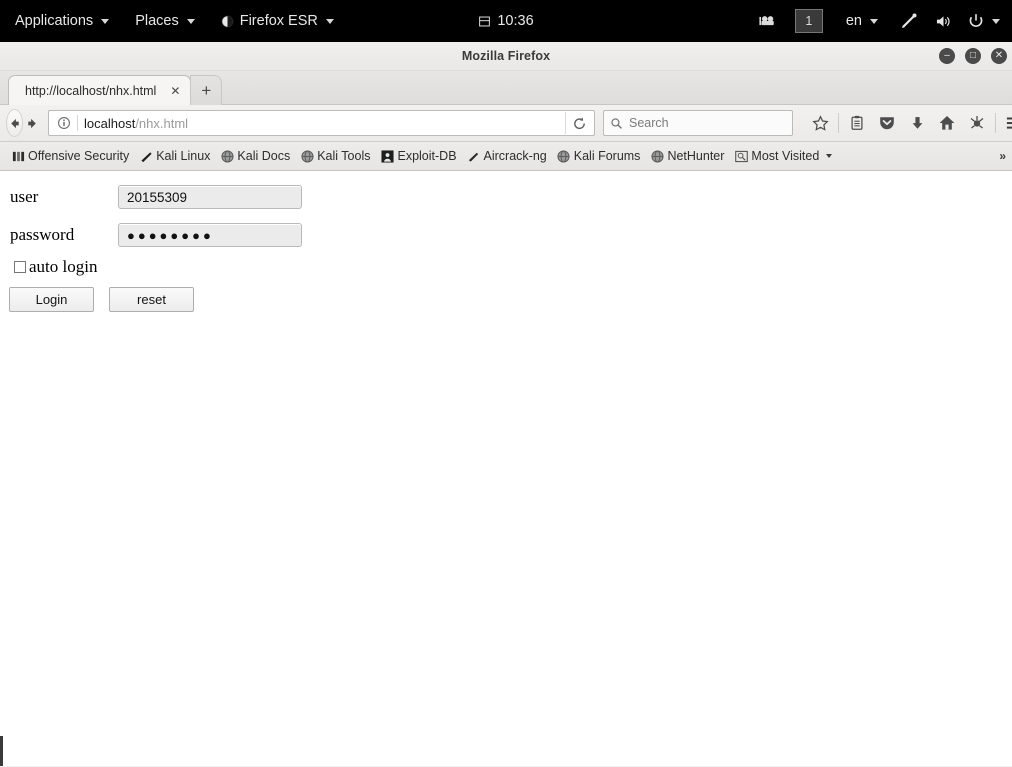 This screenshot has height=767, width=1012. I want to click on address-bar-host: localhost, so click(110, 123).